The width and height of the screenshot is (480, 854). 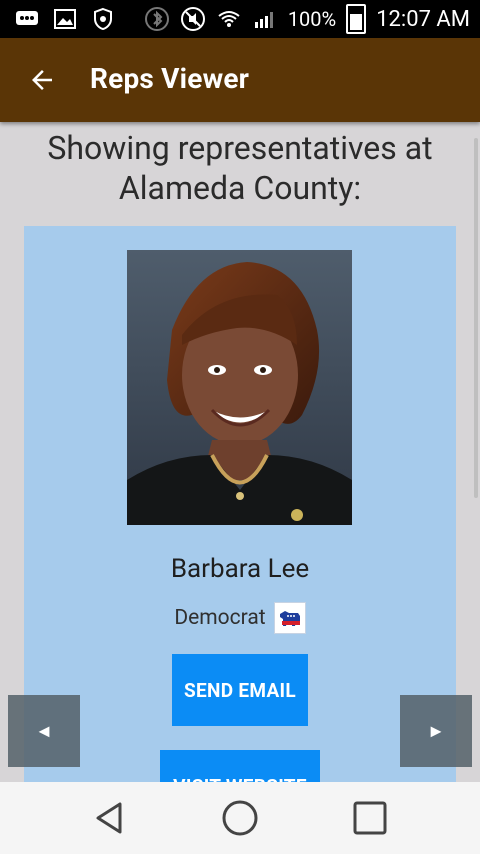 I want to click on rep-name: Barbara Lee, so click(x=240, y=569).